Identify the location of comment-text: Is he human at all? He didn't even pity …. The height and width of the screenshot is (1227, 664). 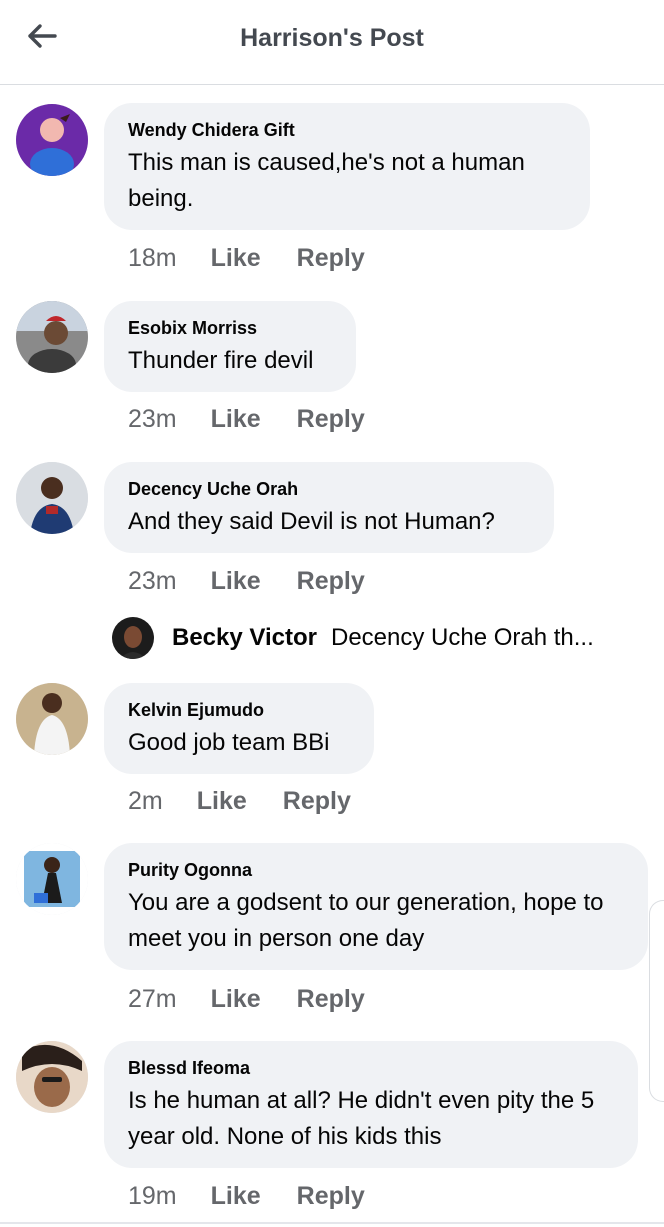
(361, 1118).